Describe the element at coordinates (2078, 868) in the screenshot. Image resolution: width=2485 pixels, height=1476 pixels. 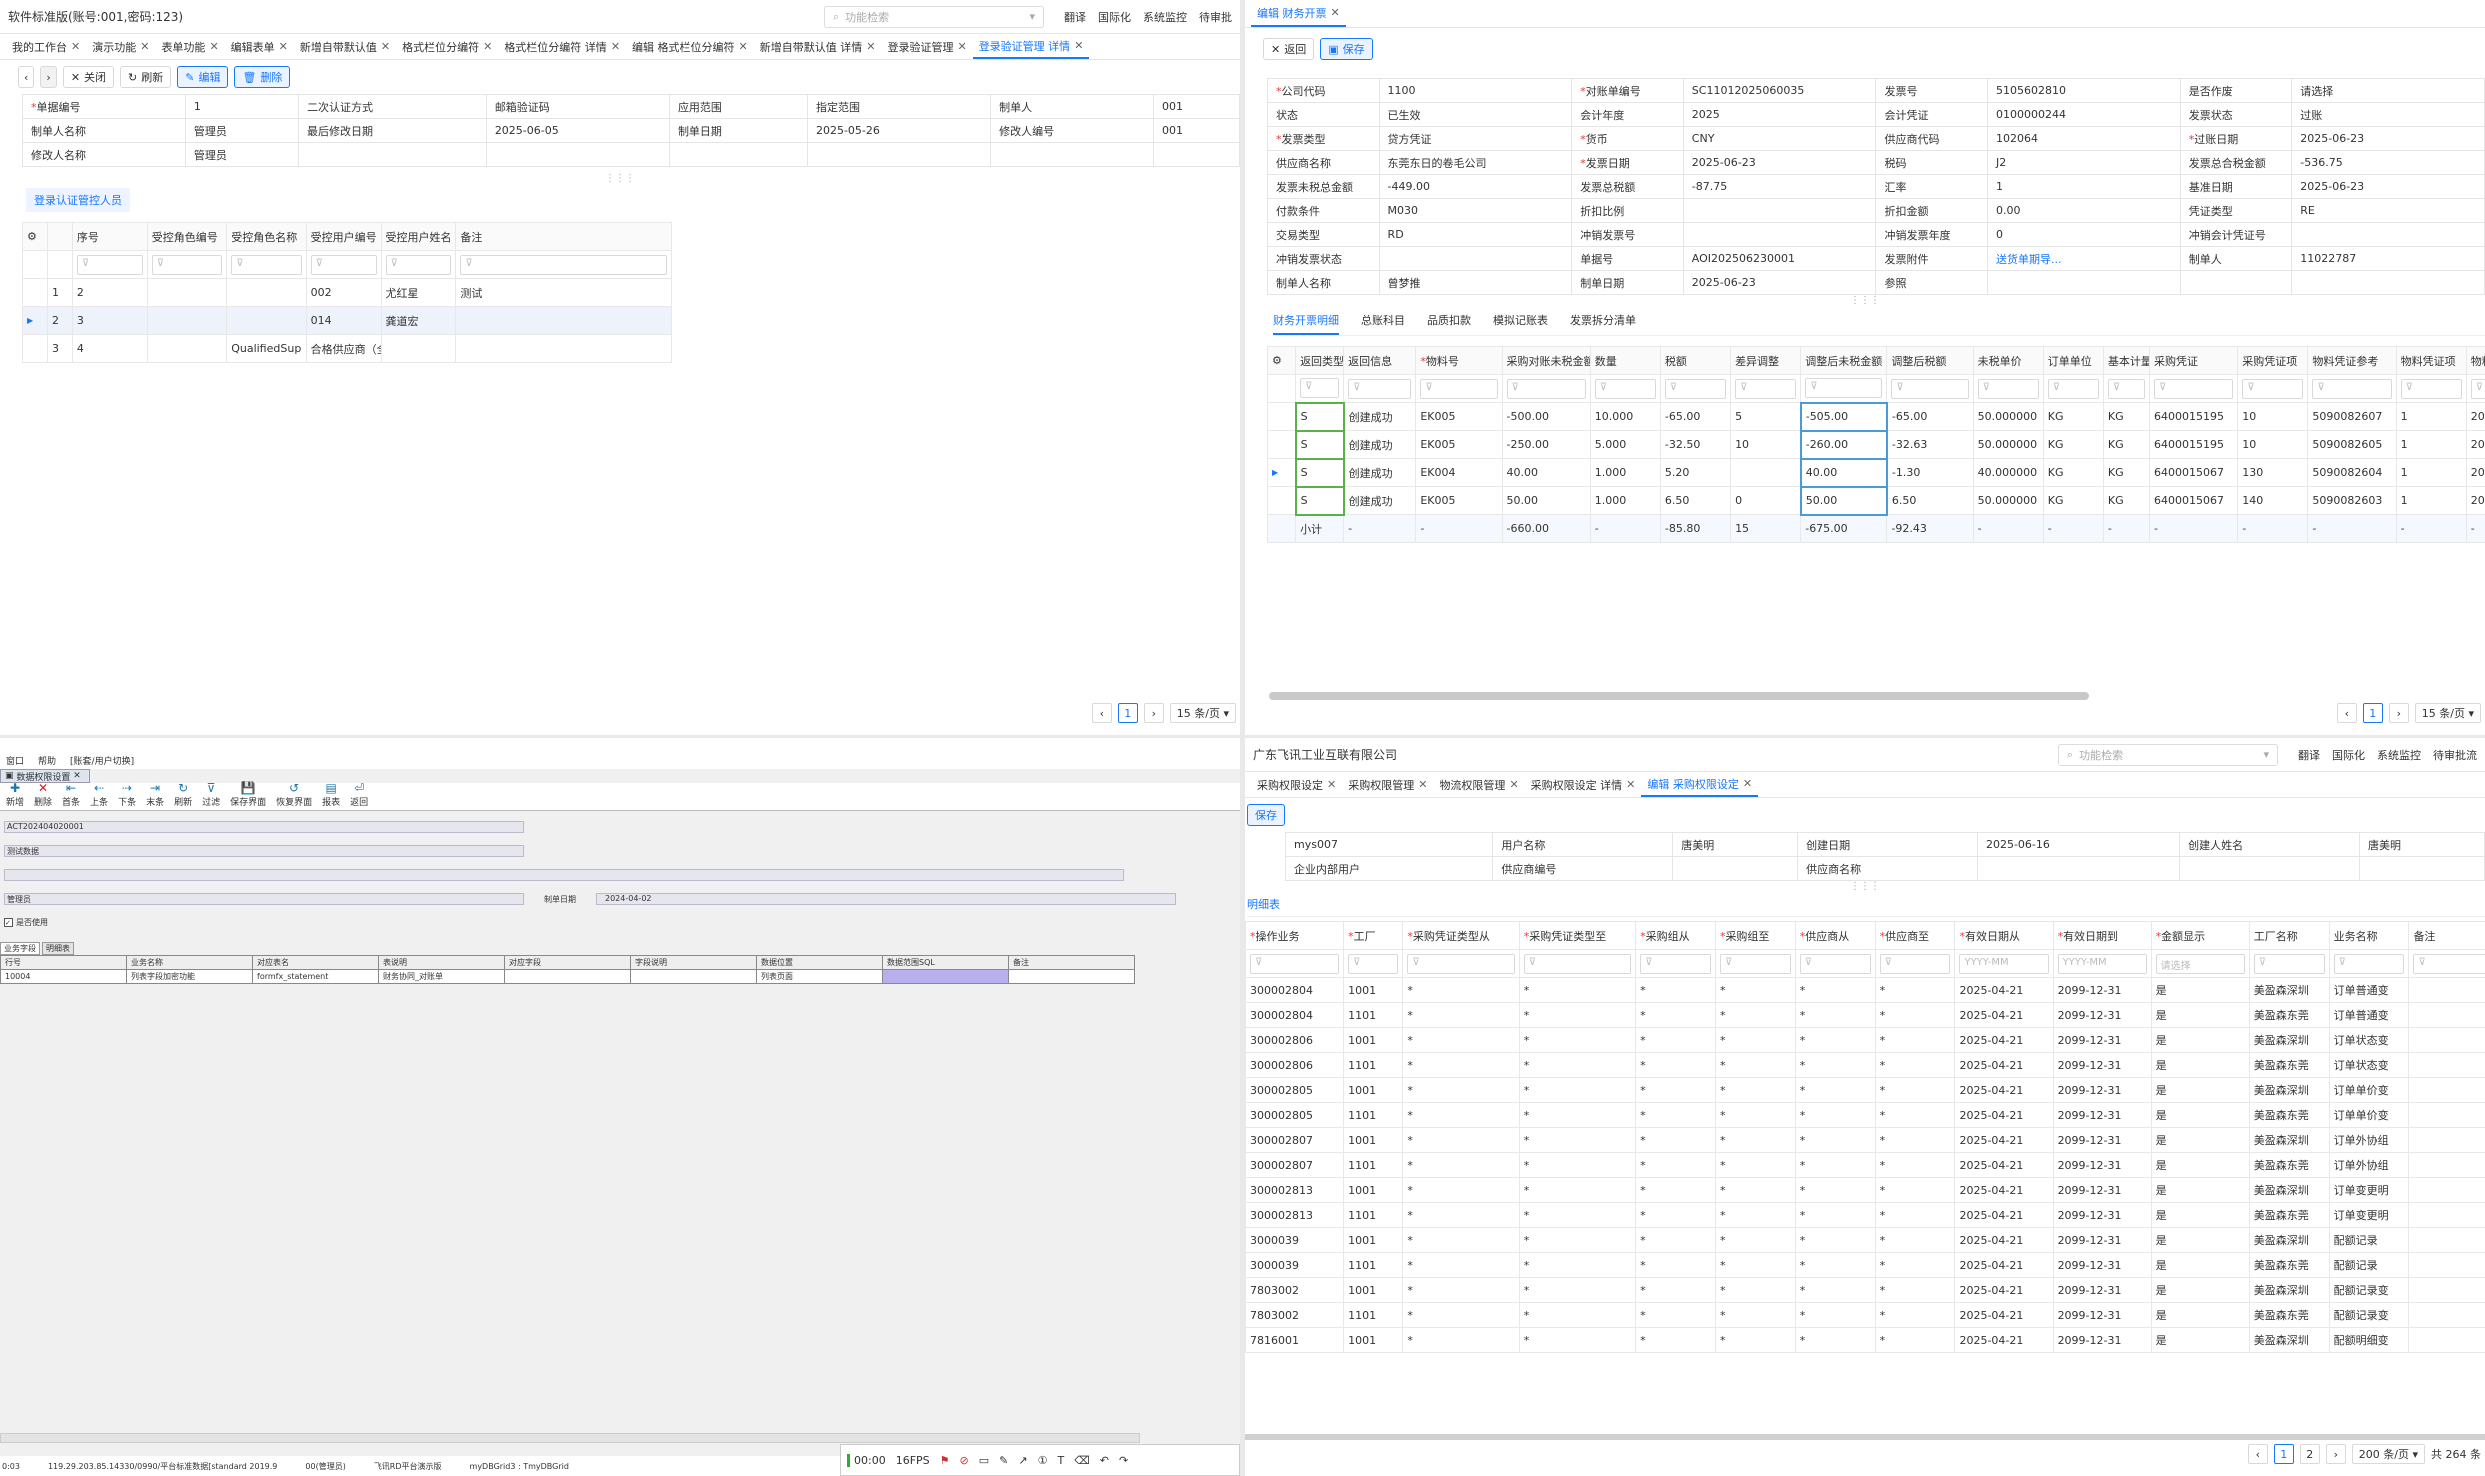
I see `form-label` at that location.